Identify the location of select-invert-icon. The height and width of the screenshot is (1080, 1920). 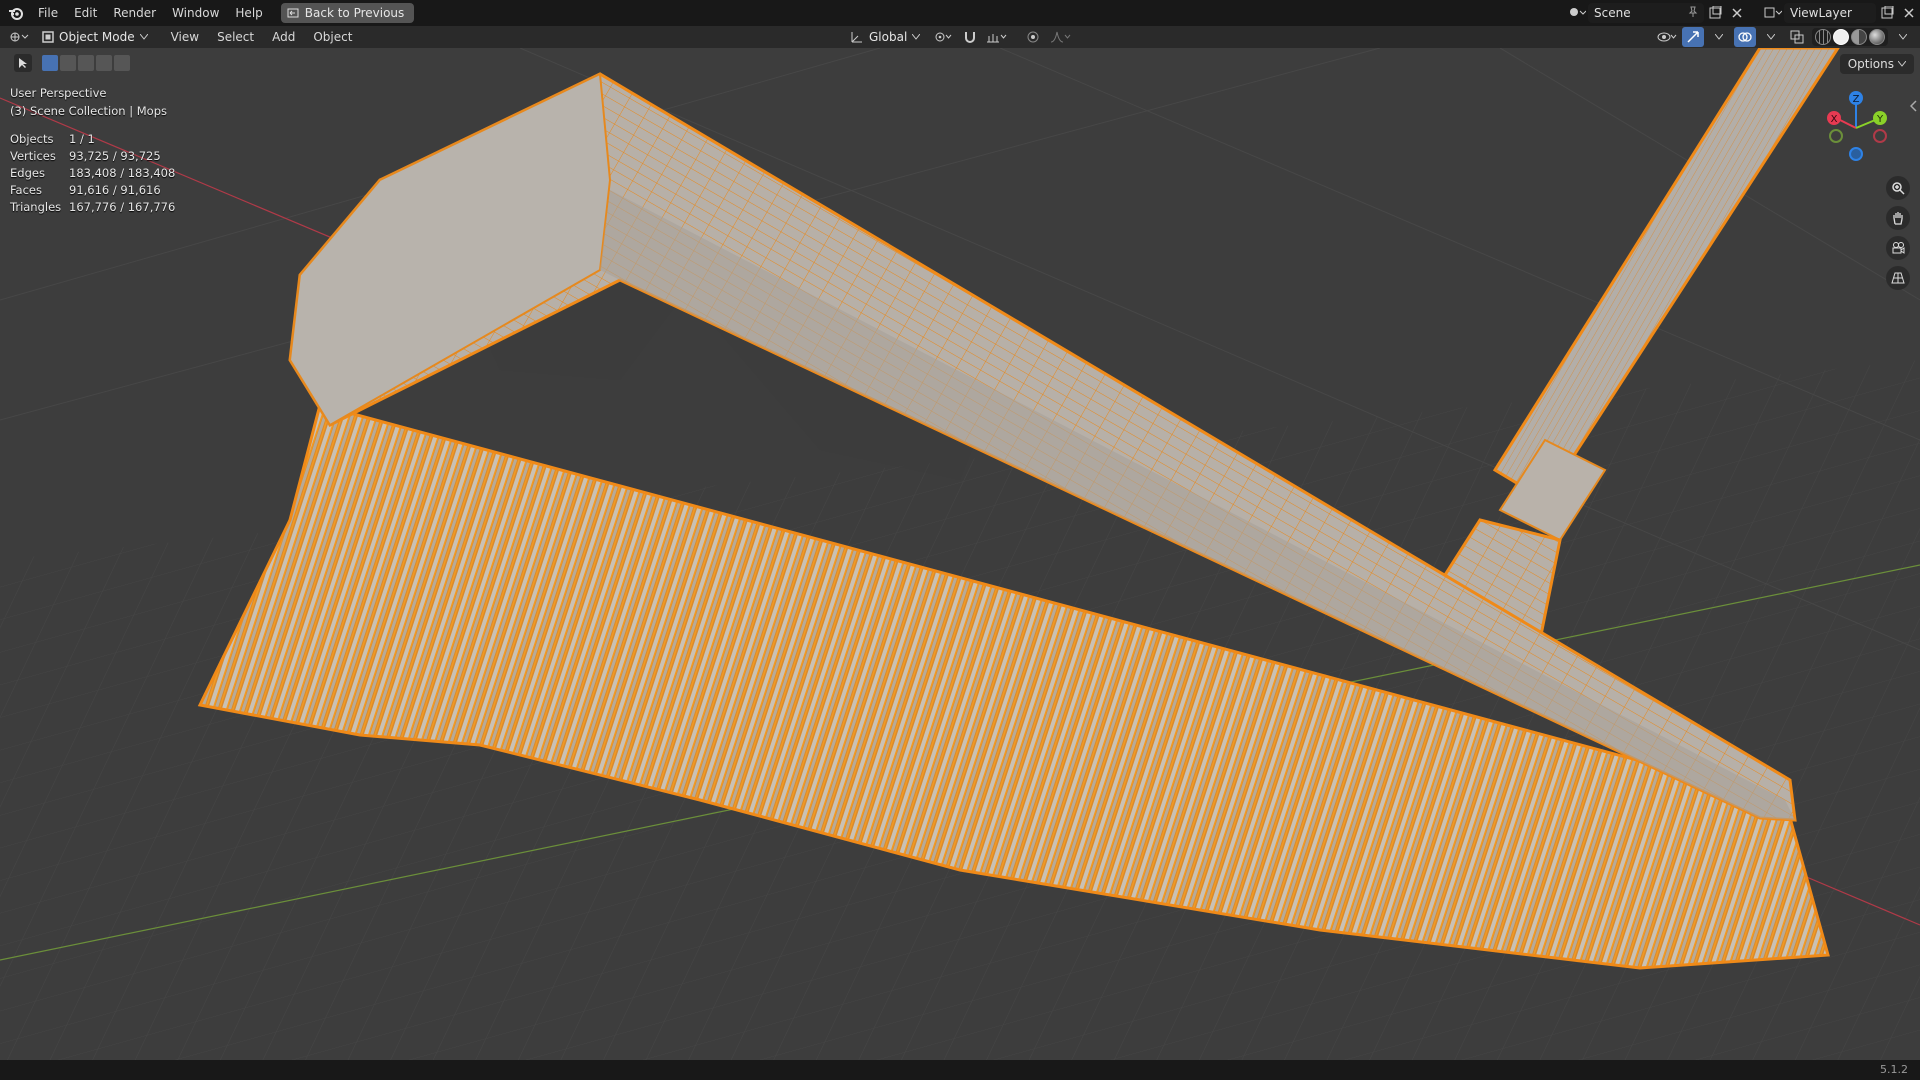
(104, 63).